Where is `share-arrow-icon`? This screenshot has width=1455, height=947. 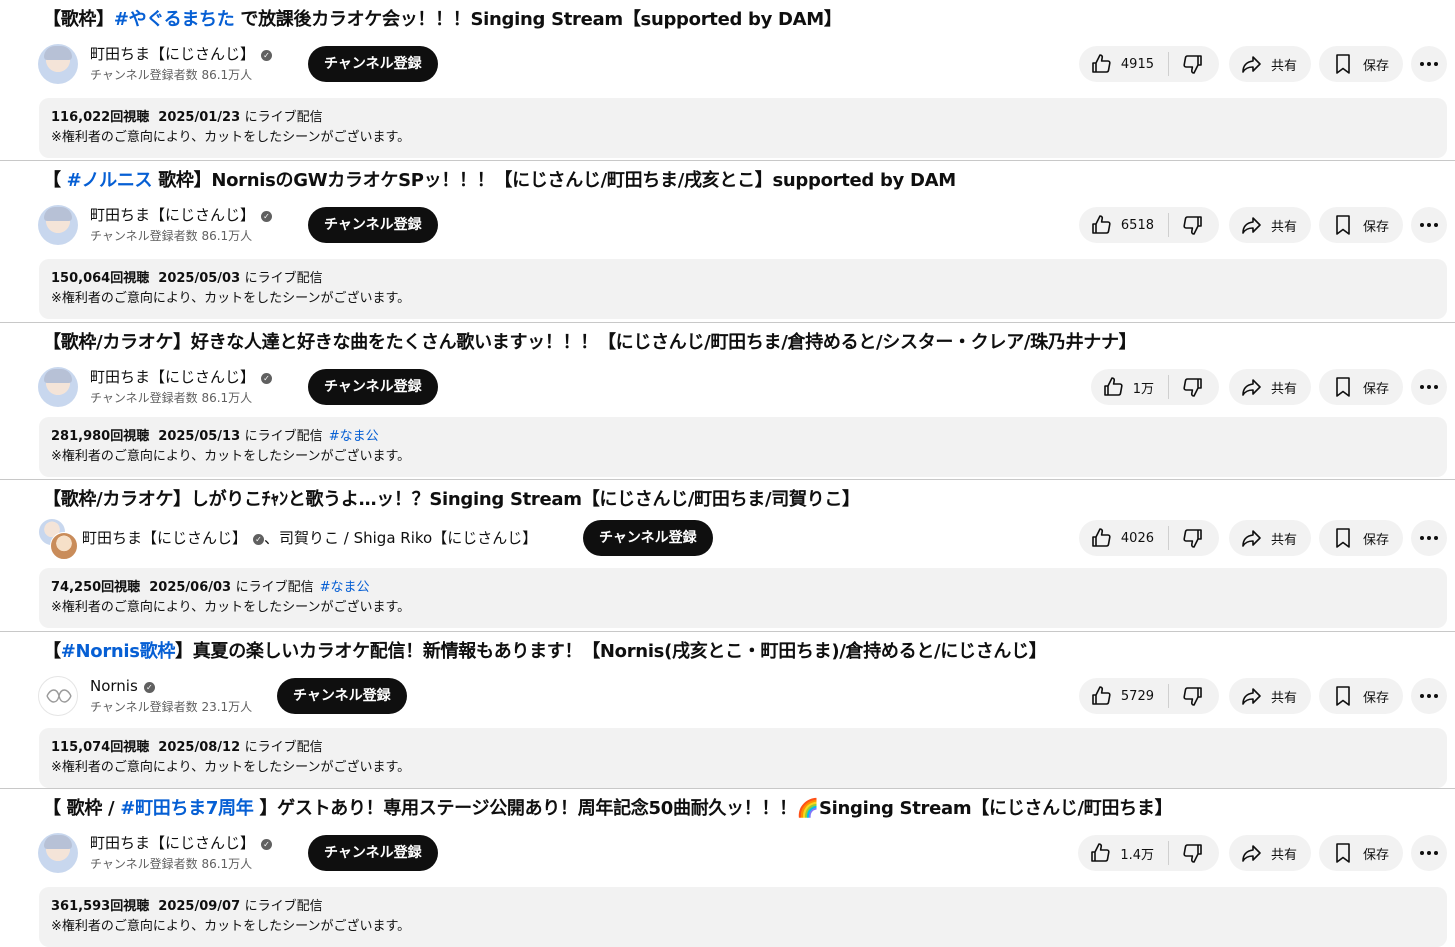
share-arrow-icon is located at coordinates (1251, 853).